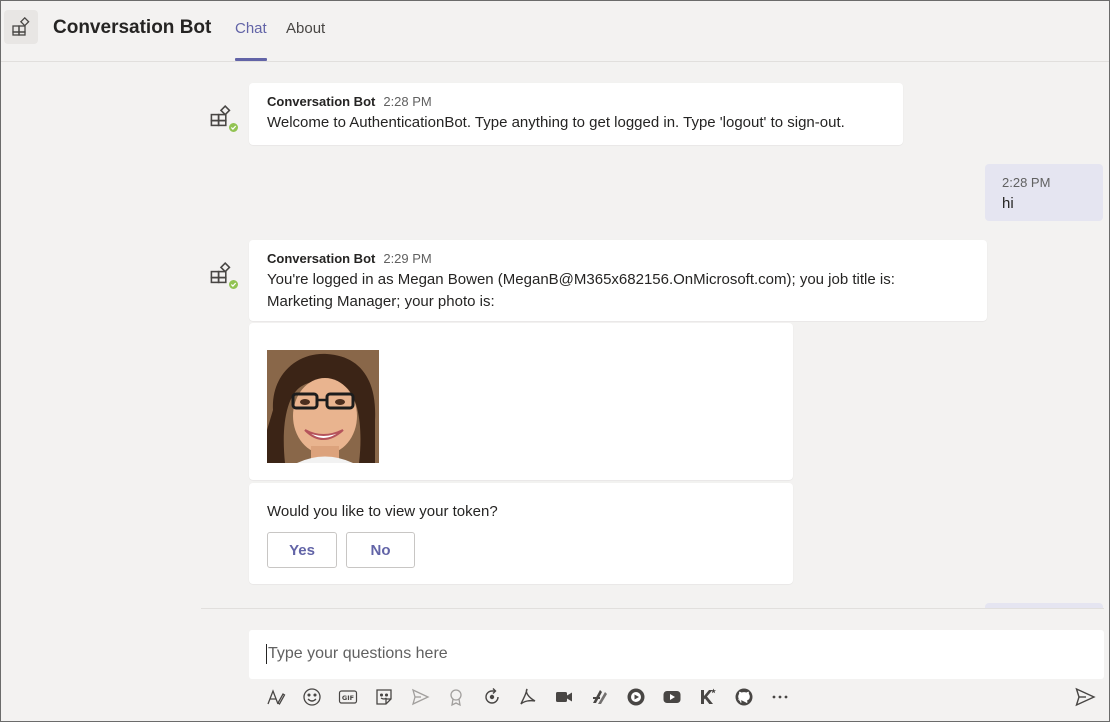 The image size is (1110, 722). I want to click on card-question: Would you like to view your token?, so click(382, 511).